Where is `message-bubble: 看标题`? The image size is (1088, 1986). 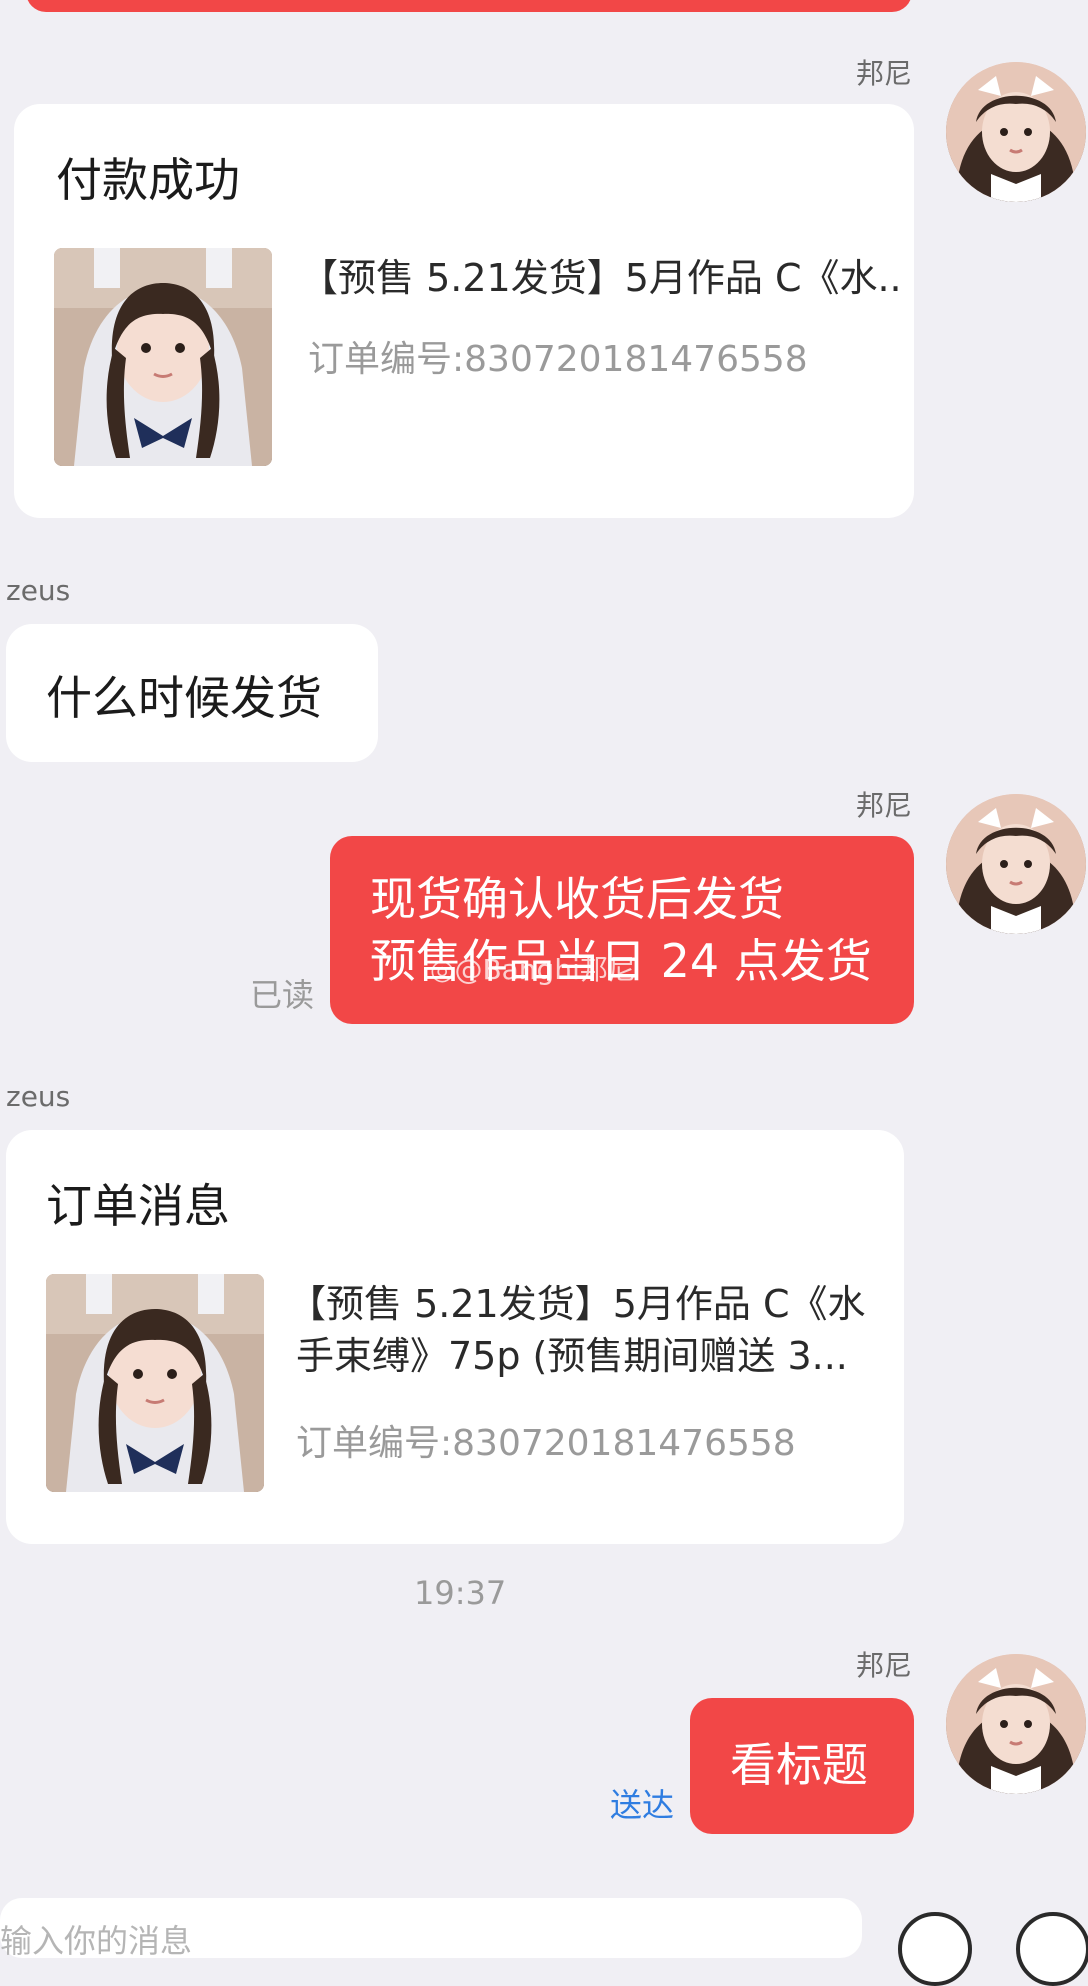
message-bubble: 看标题 is located at coordinates (802, 1766).